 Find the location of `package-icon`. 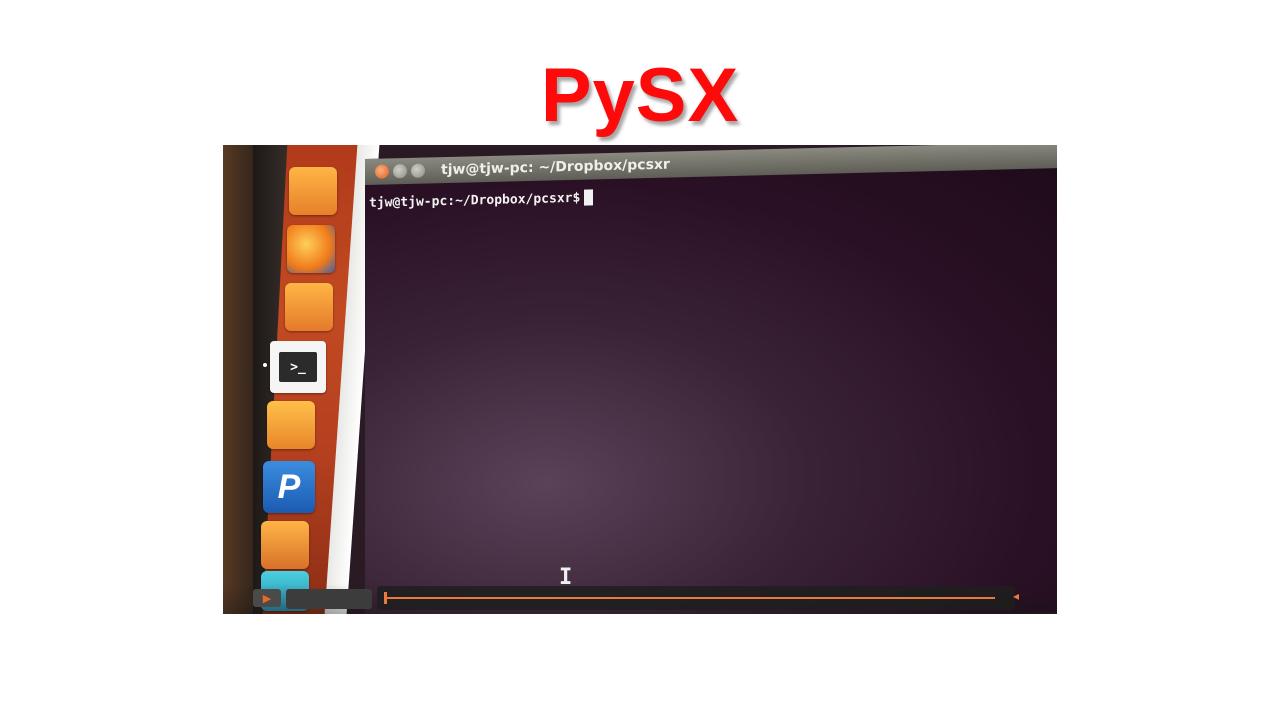

package-icon is located at coordinates (285, 545).